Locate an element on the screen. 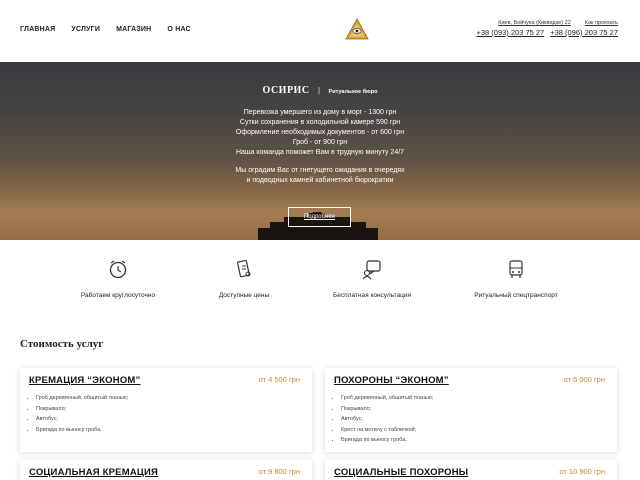 This screenshot has width=640, height=480. prices-title: Стоимость услуг is located at coordinates (62, 344).